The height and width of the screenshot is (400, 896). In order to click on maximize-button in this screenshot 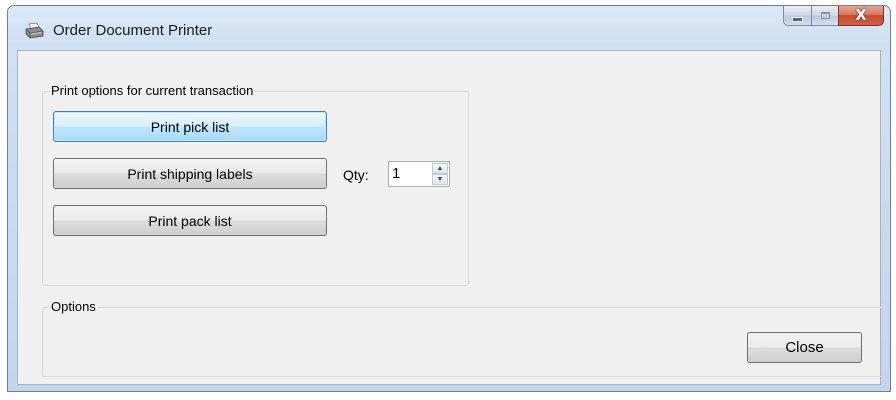, I will do `click(824, 16)`.